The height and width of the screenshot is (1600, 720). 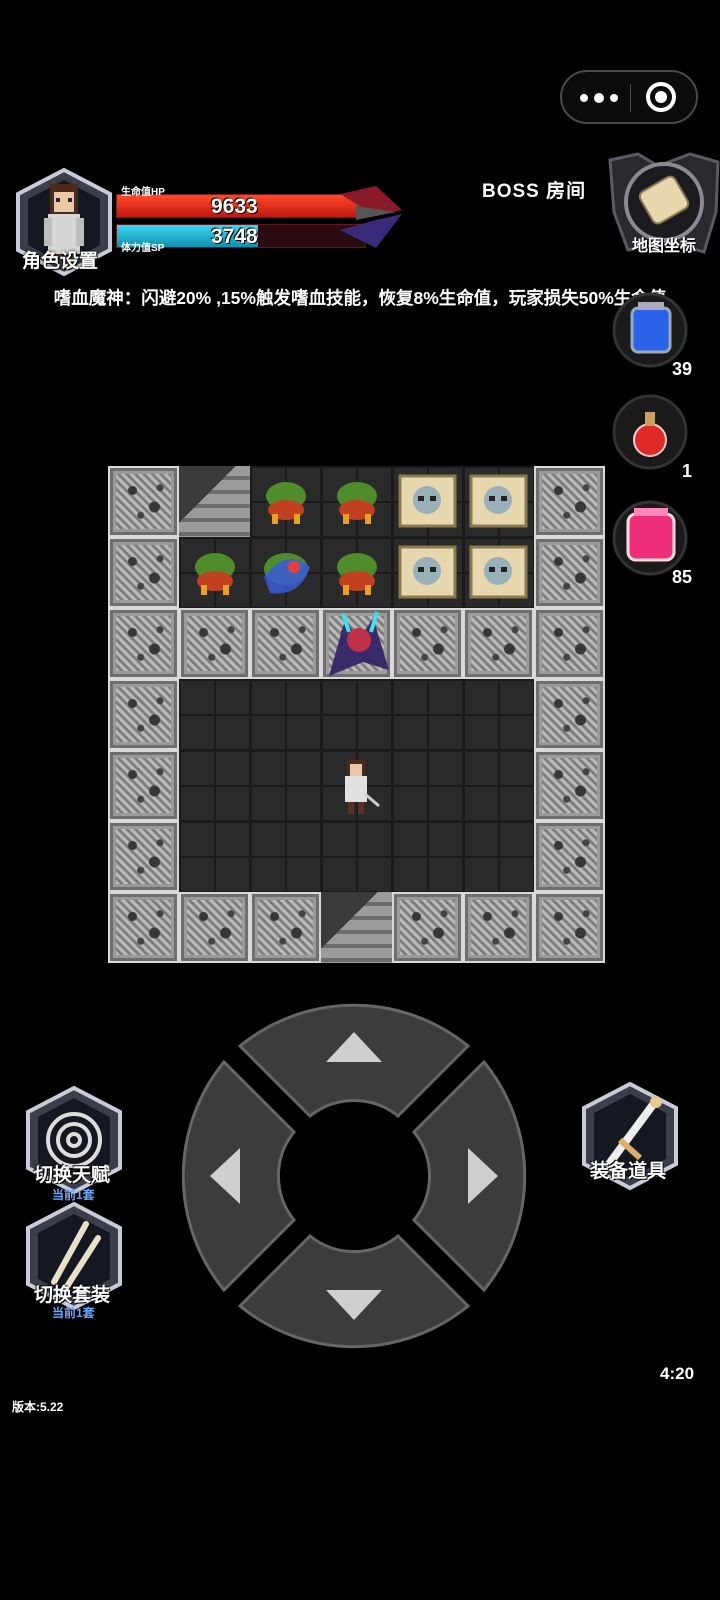 I want to click on game-clock: 4:20, so click(x=677, y=1373).